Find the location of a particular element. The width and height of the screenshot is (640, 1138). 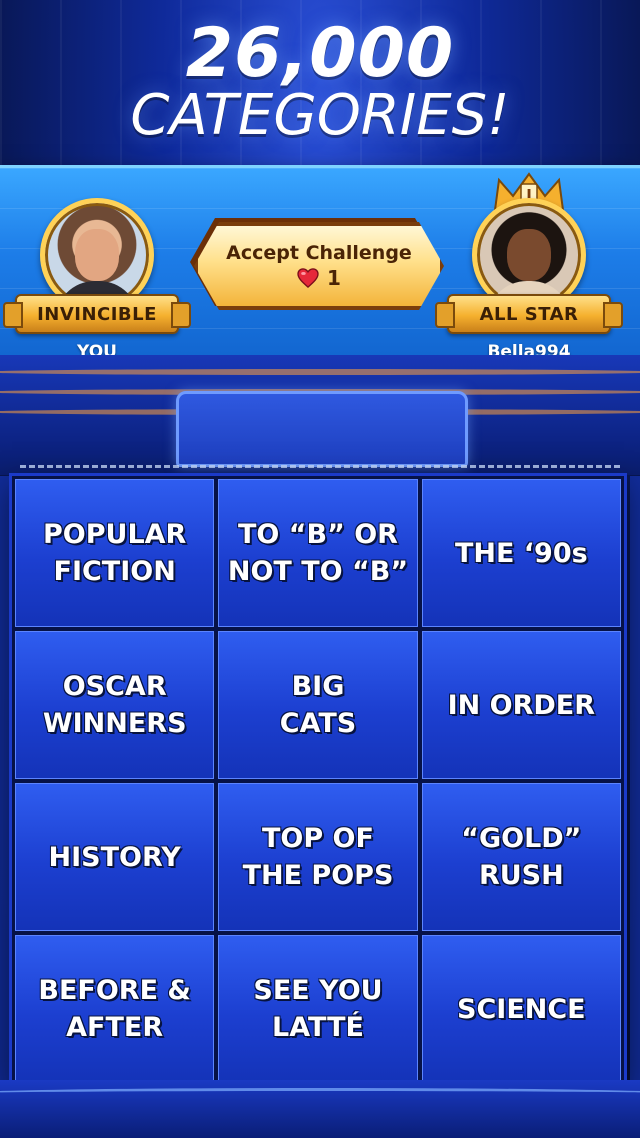

category-tile: SCIENCE is located at coordinates (521, 1009).